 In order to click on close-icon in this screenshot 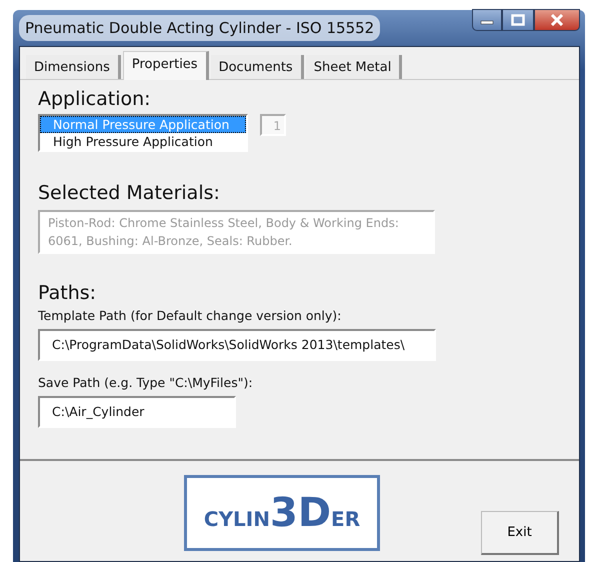, I will do `click(557, 20)`.